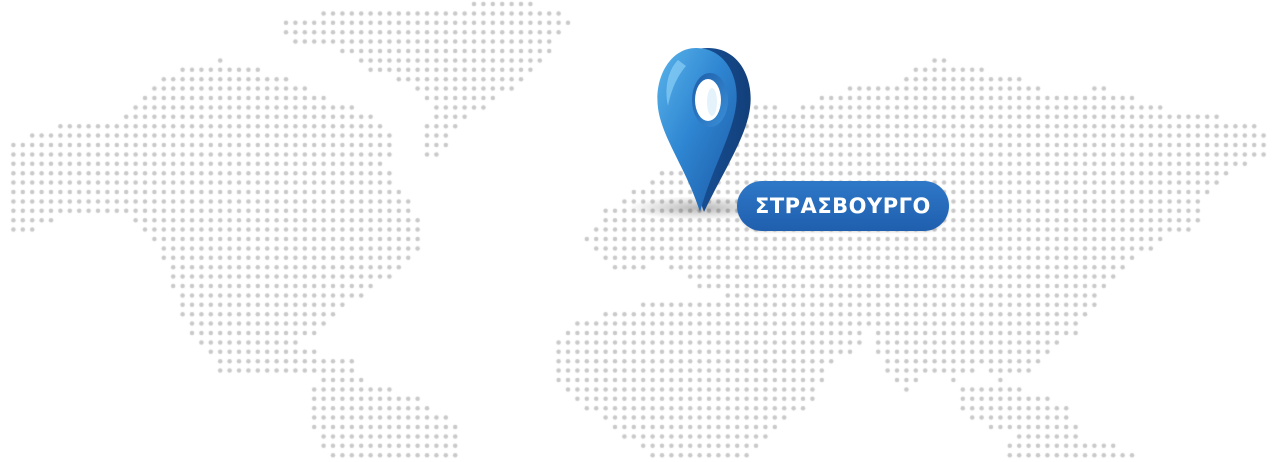 The image size is (1275, 462). I want to click on location-label: ΣΤΡΑΣΒΟΥΡΓΟ, so click(843, 206).